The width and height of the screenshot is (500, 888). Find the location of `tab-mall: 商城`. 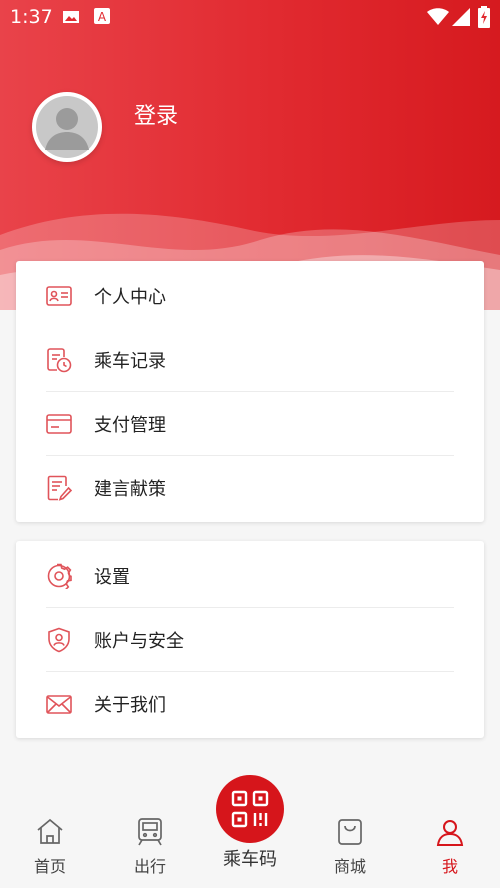

tab-mall: 商城 is located at coordinates (350, 843).